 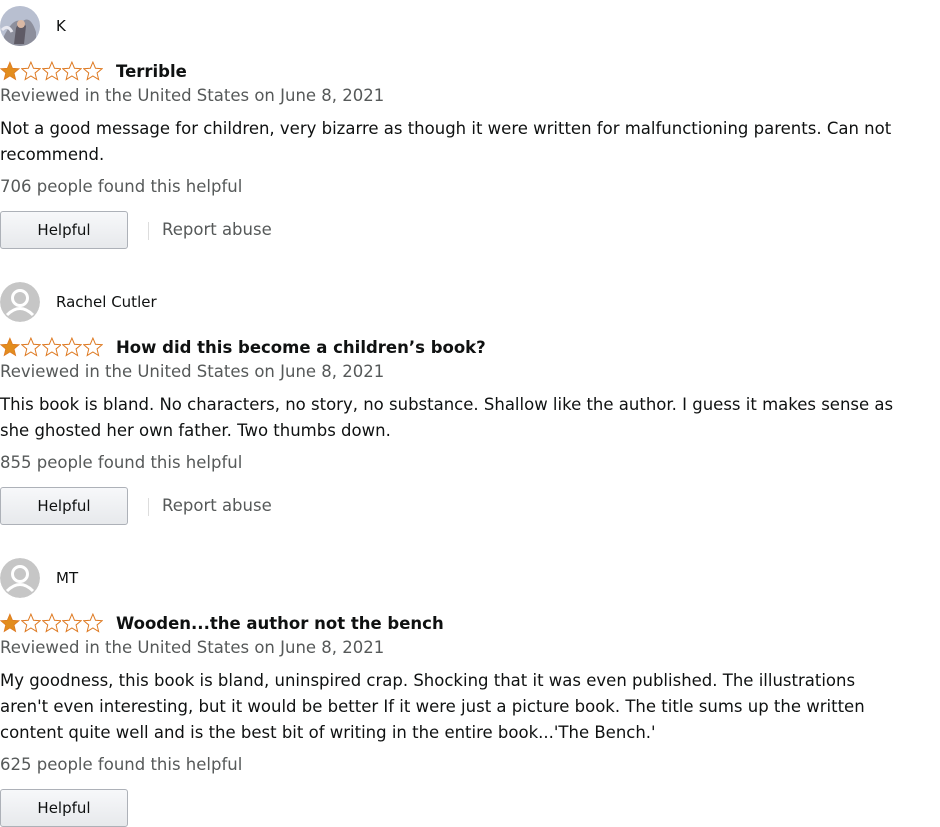 What do you see at coordinates (121, 462) in the screenshot?
I see `helpful-count: 855 people found this helpful` at bounding box center [121, 462].